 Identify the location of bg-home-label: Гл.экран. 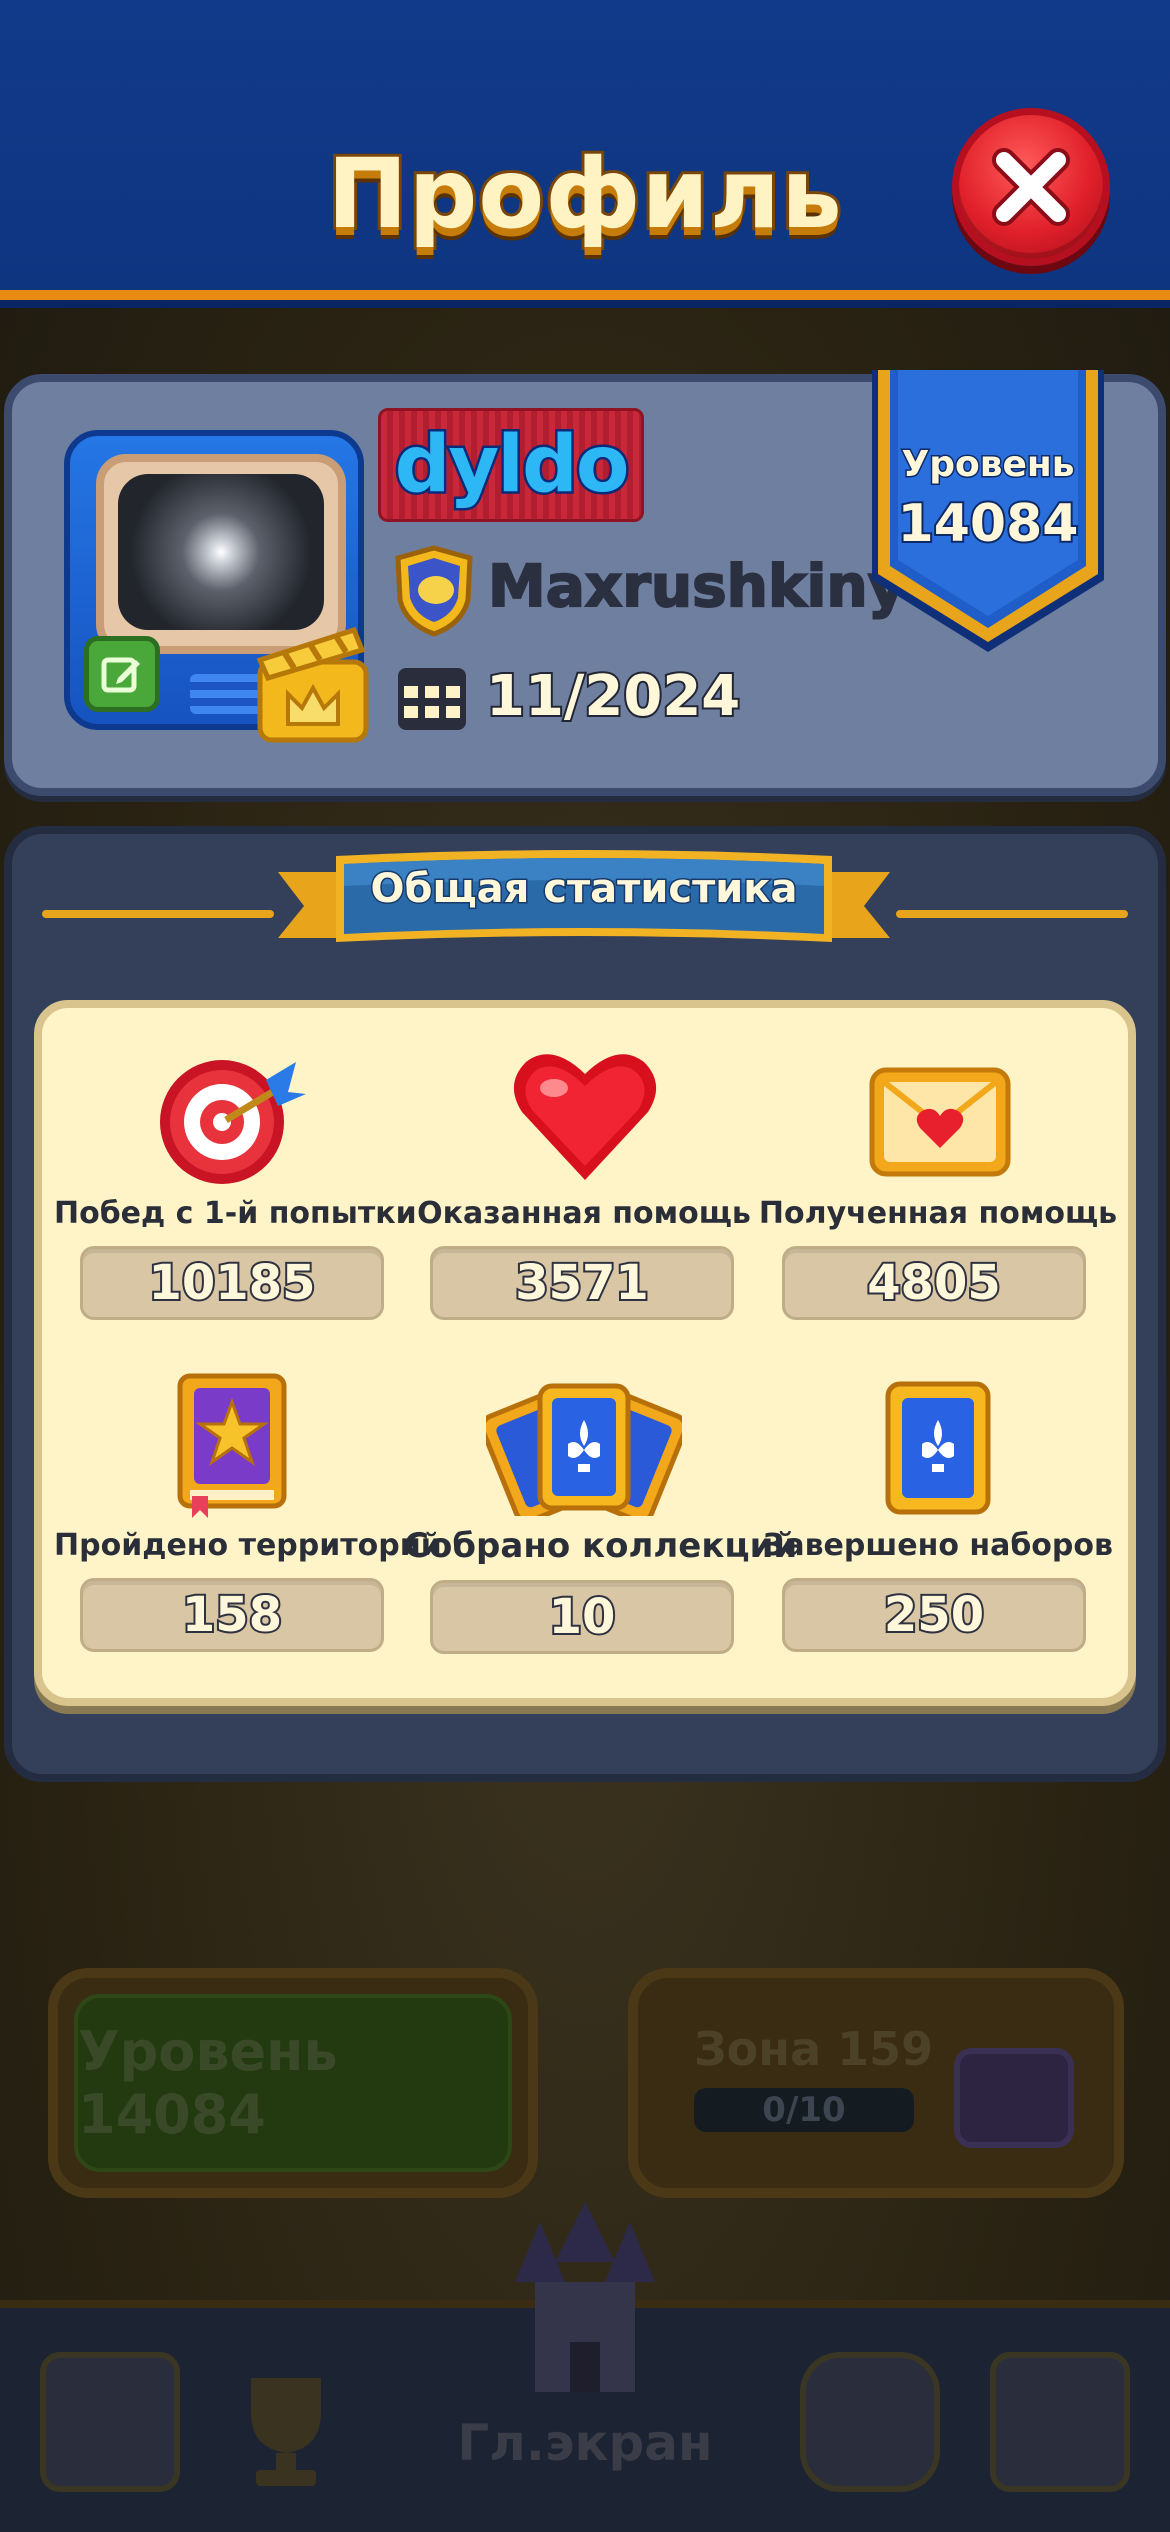
(585, 2443).